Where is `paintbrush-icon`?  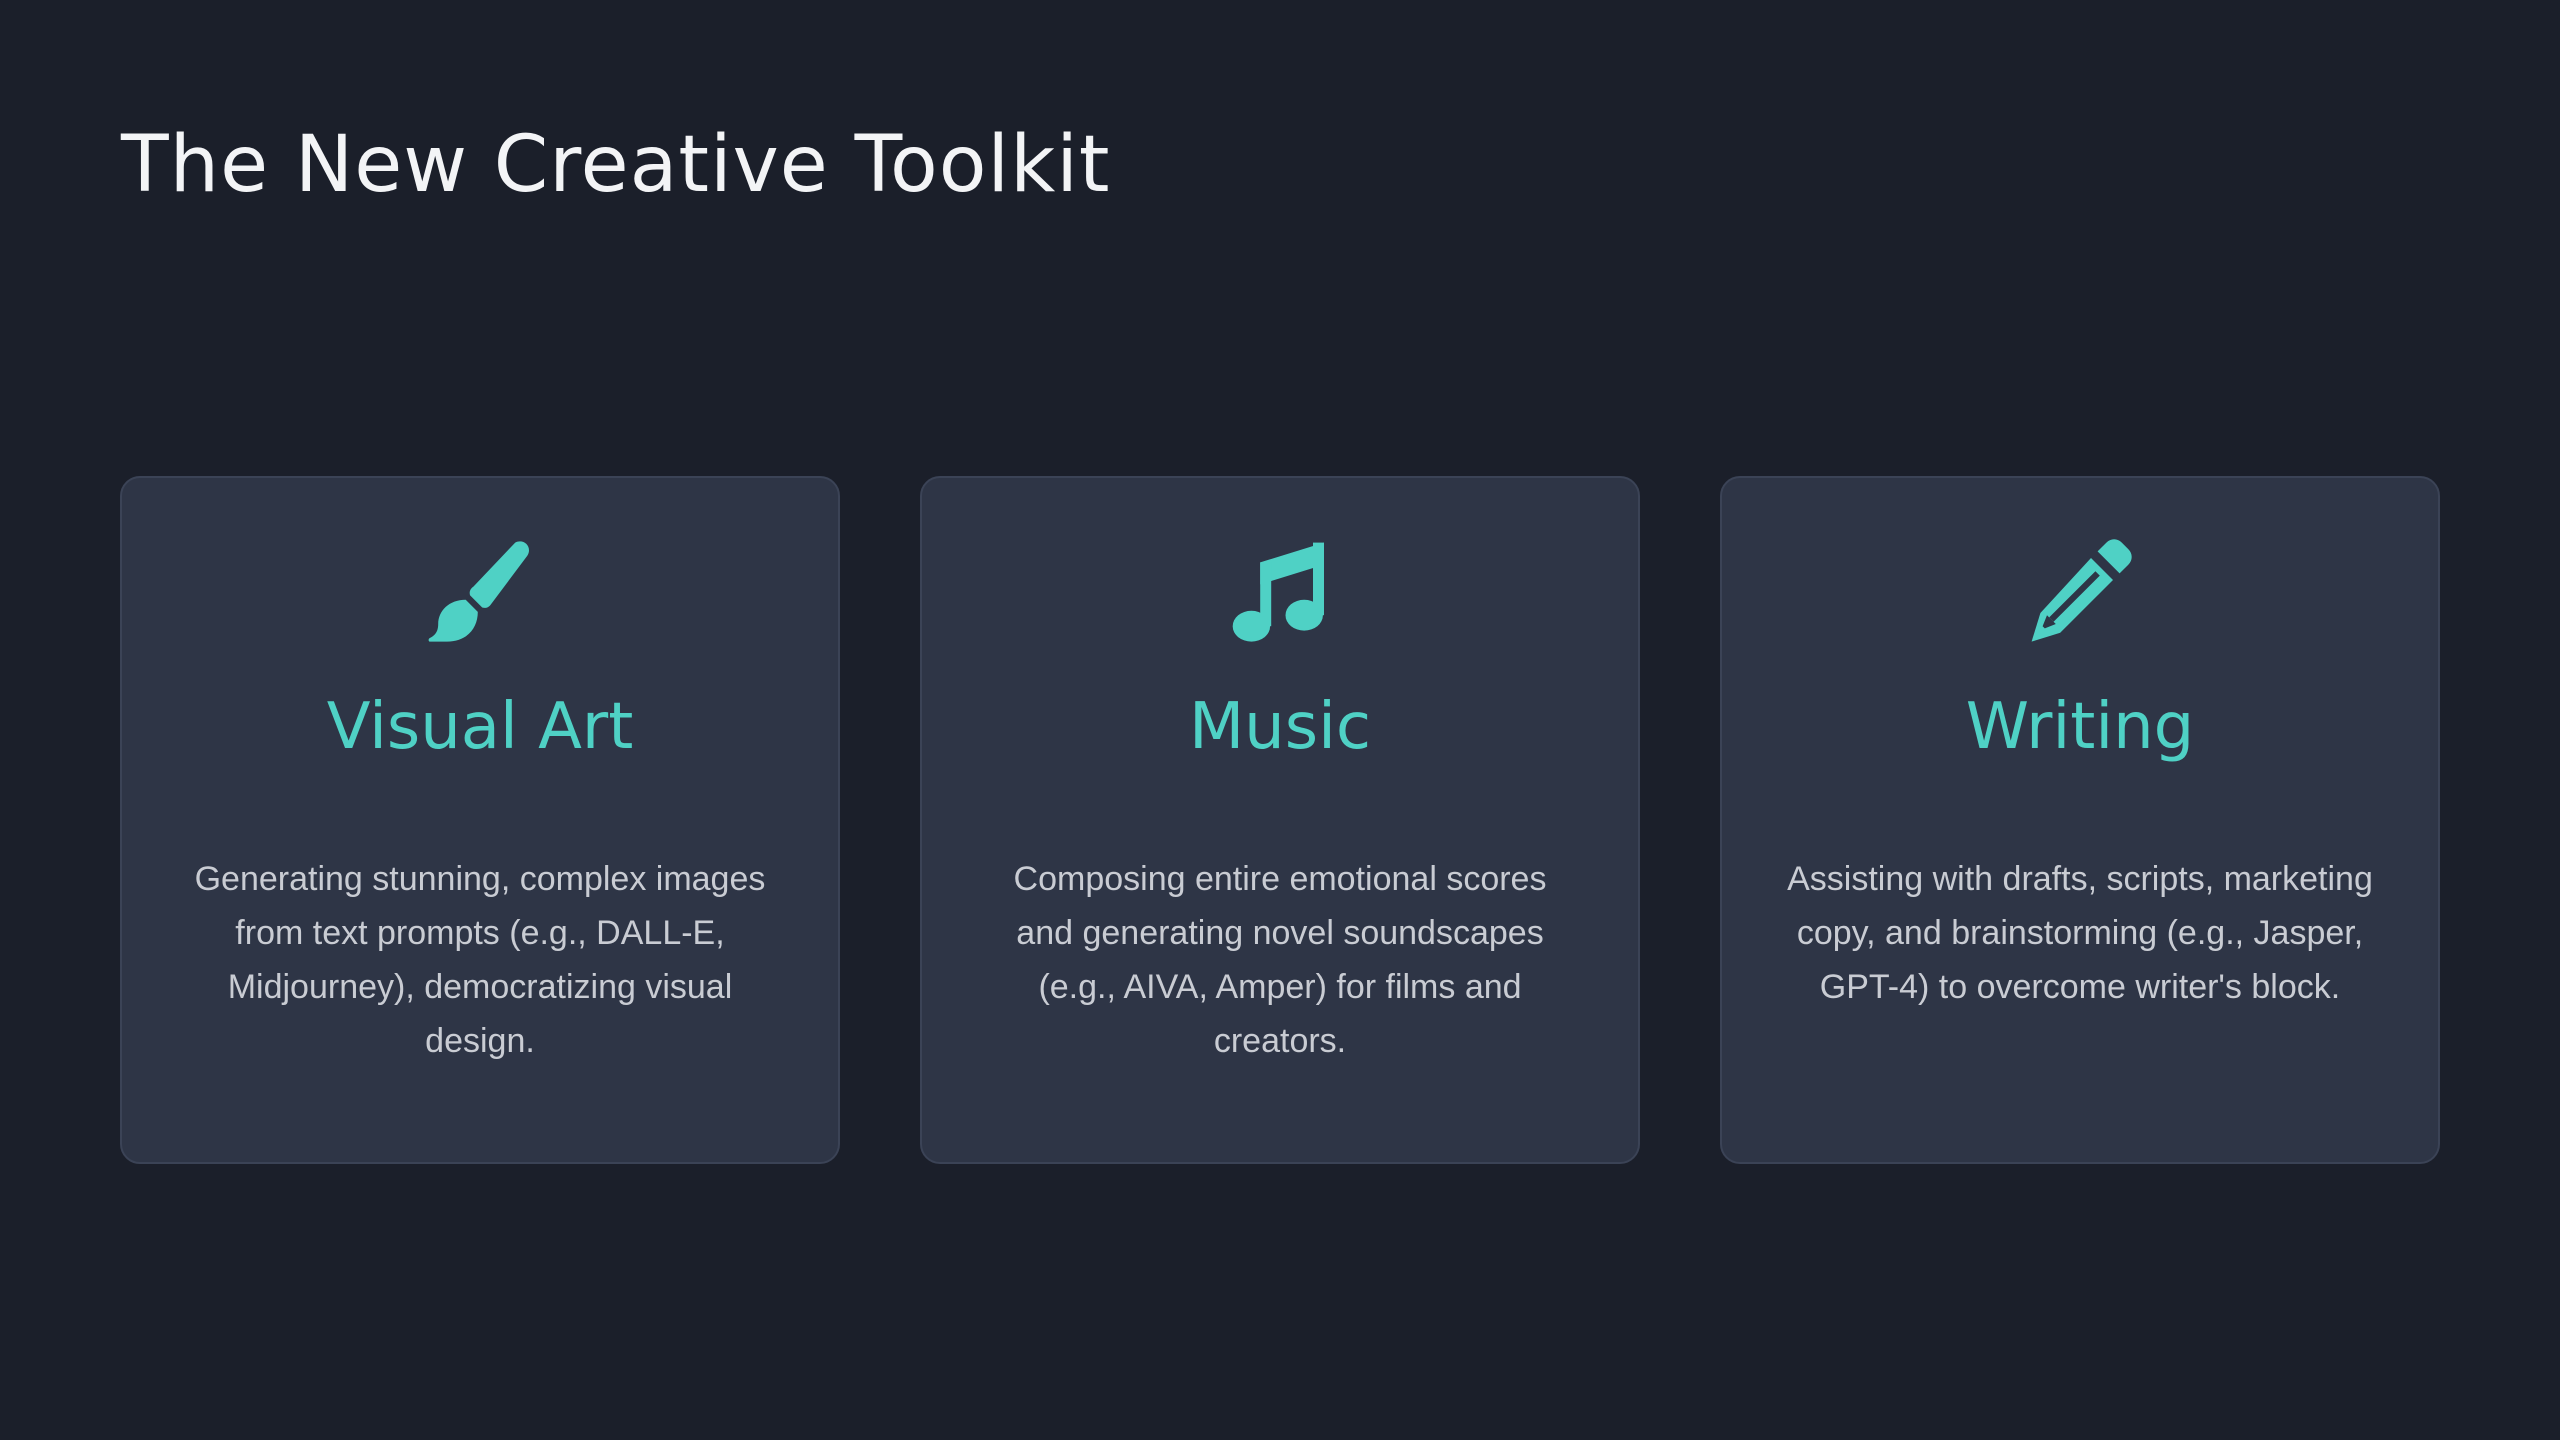 paintbrush-icon is located at coordinates (480, 591).